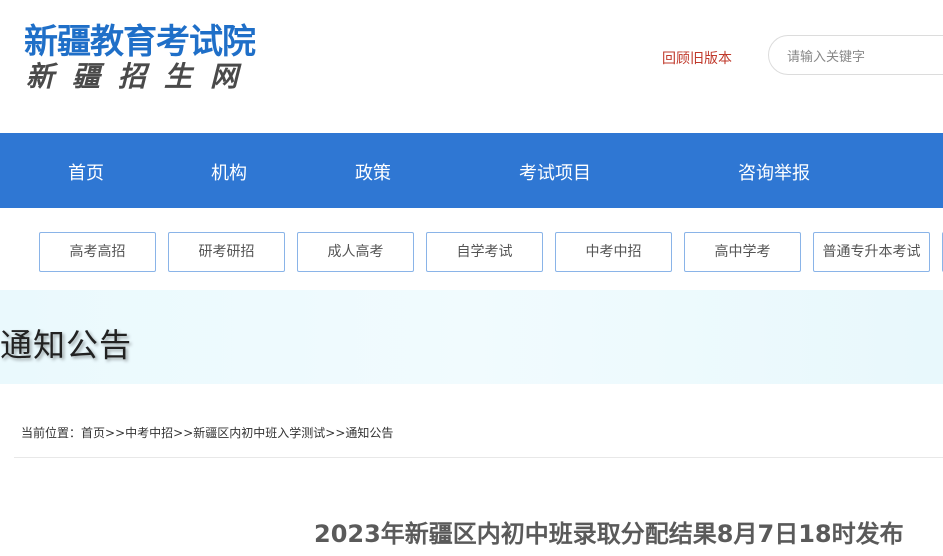 The height and width of the screenshot is (556, 943). I want to click on category-tab-adult: 成人高考, so click(355, 252).